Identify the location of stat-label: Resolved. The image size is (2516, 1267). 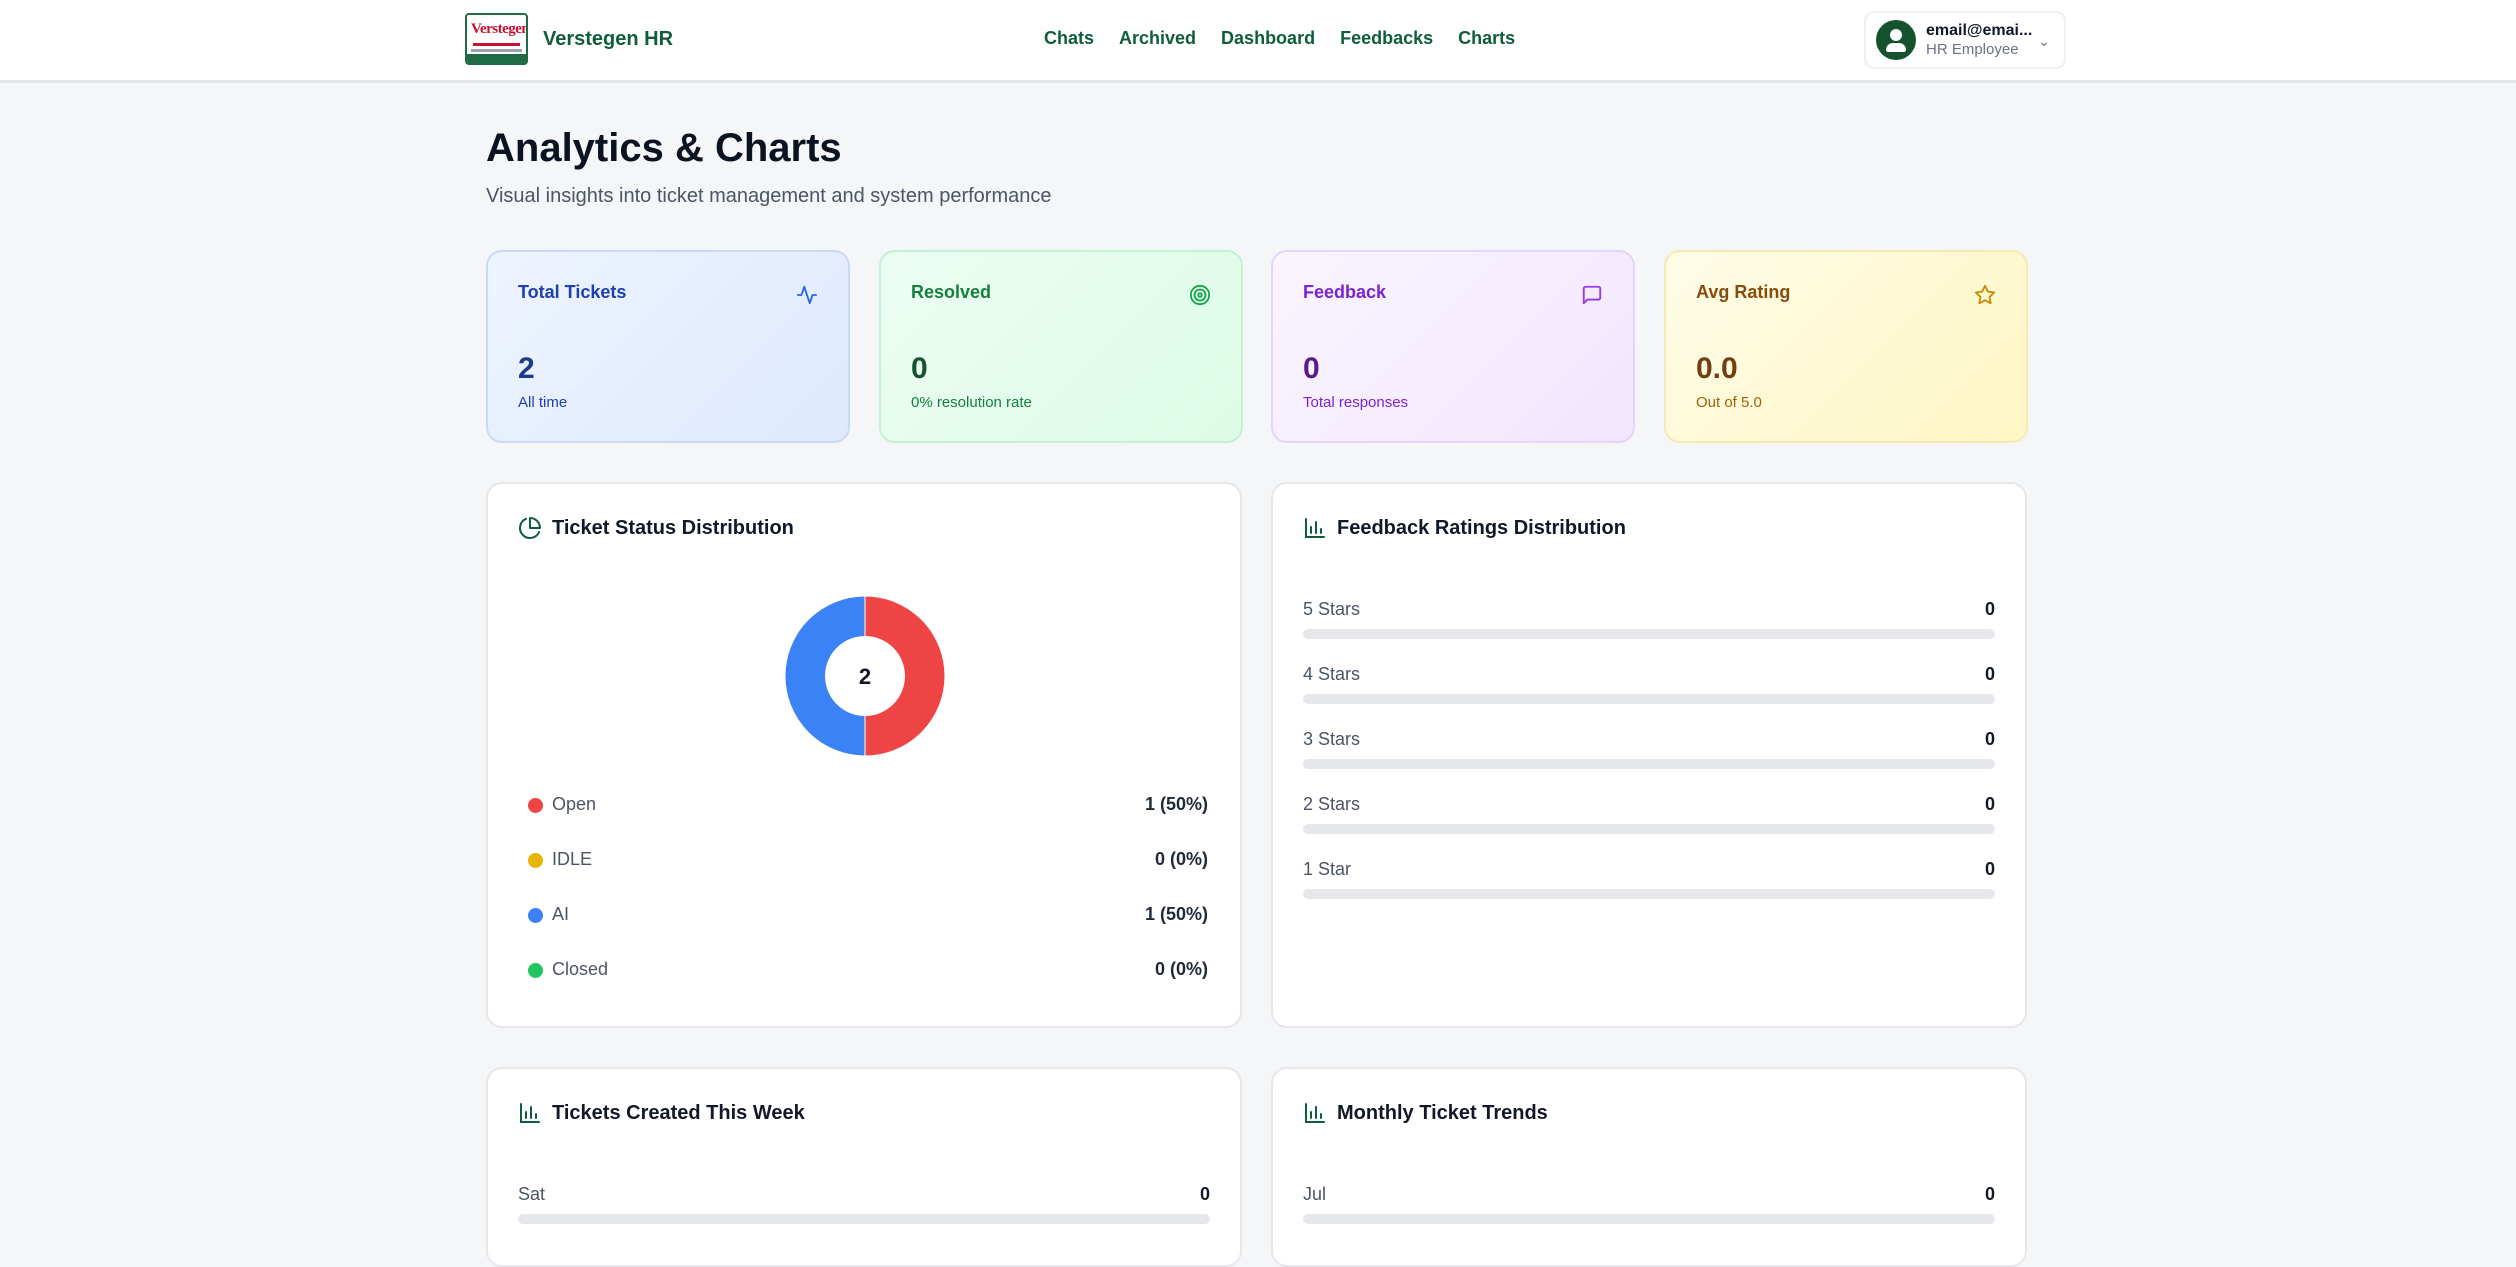
(951, 292).